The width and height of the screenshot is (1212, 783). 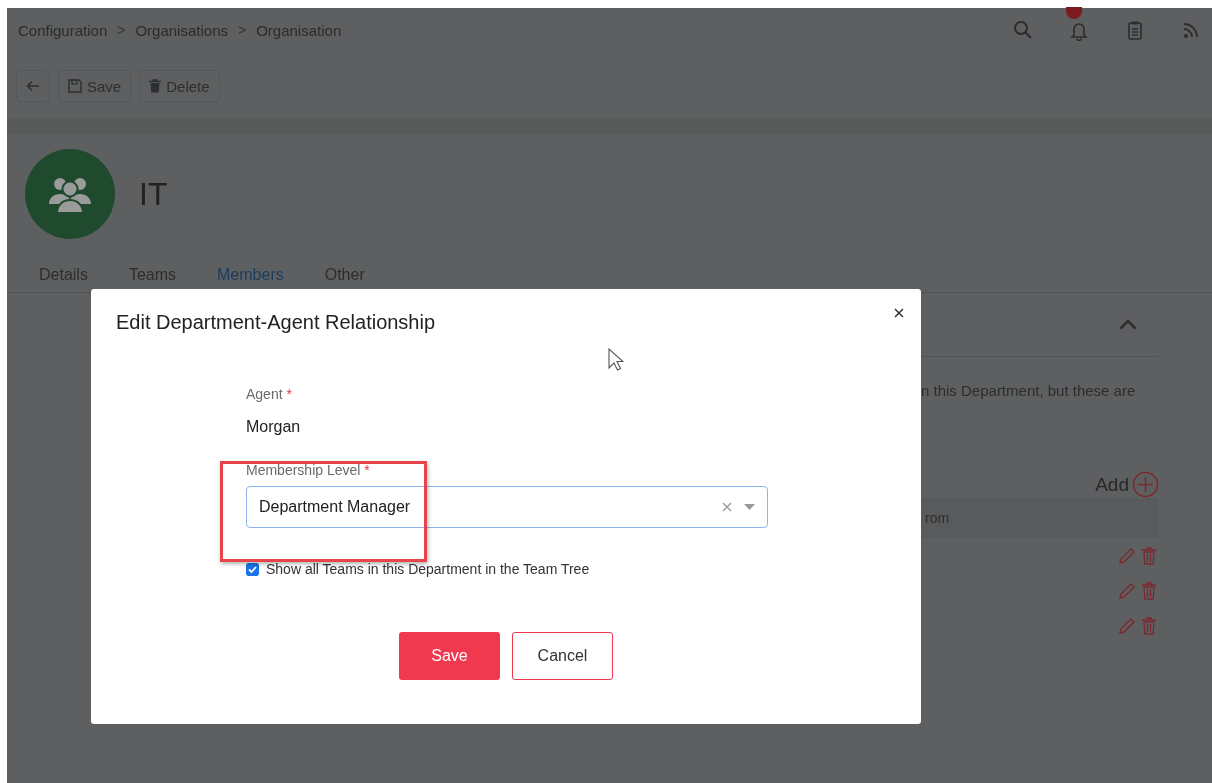 I want to click on close-icon, so click(x=899, y=313).